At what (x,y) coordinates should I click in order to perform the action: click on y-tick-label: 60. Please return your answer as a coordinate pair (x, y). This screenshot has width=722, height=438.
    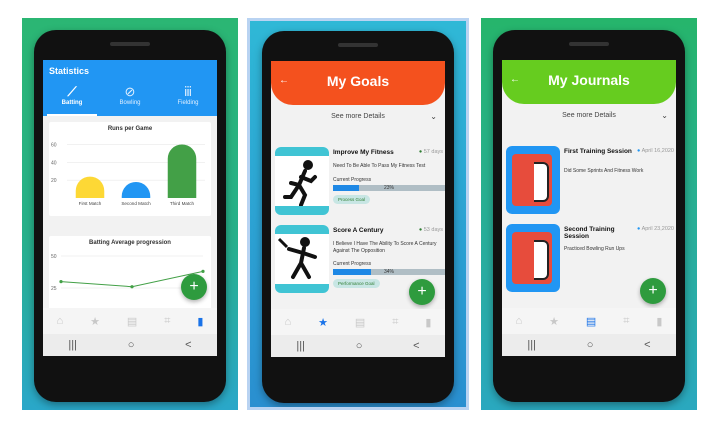
    Looking at the image, I should click on (54, 145).